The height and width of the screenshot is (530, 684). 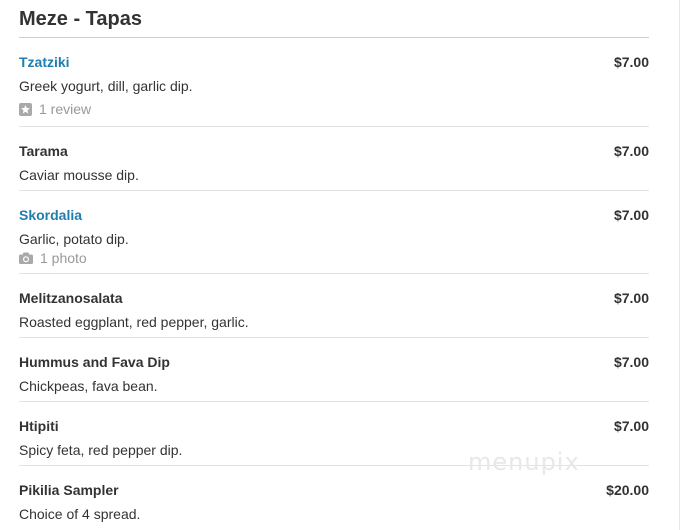 What do you see at coordinates (106, 86) in the screenshot?
I see `item-description: Greek yogurt, dill, garlic dip.` at bounding box center [106, 86].